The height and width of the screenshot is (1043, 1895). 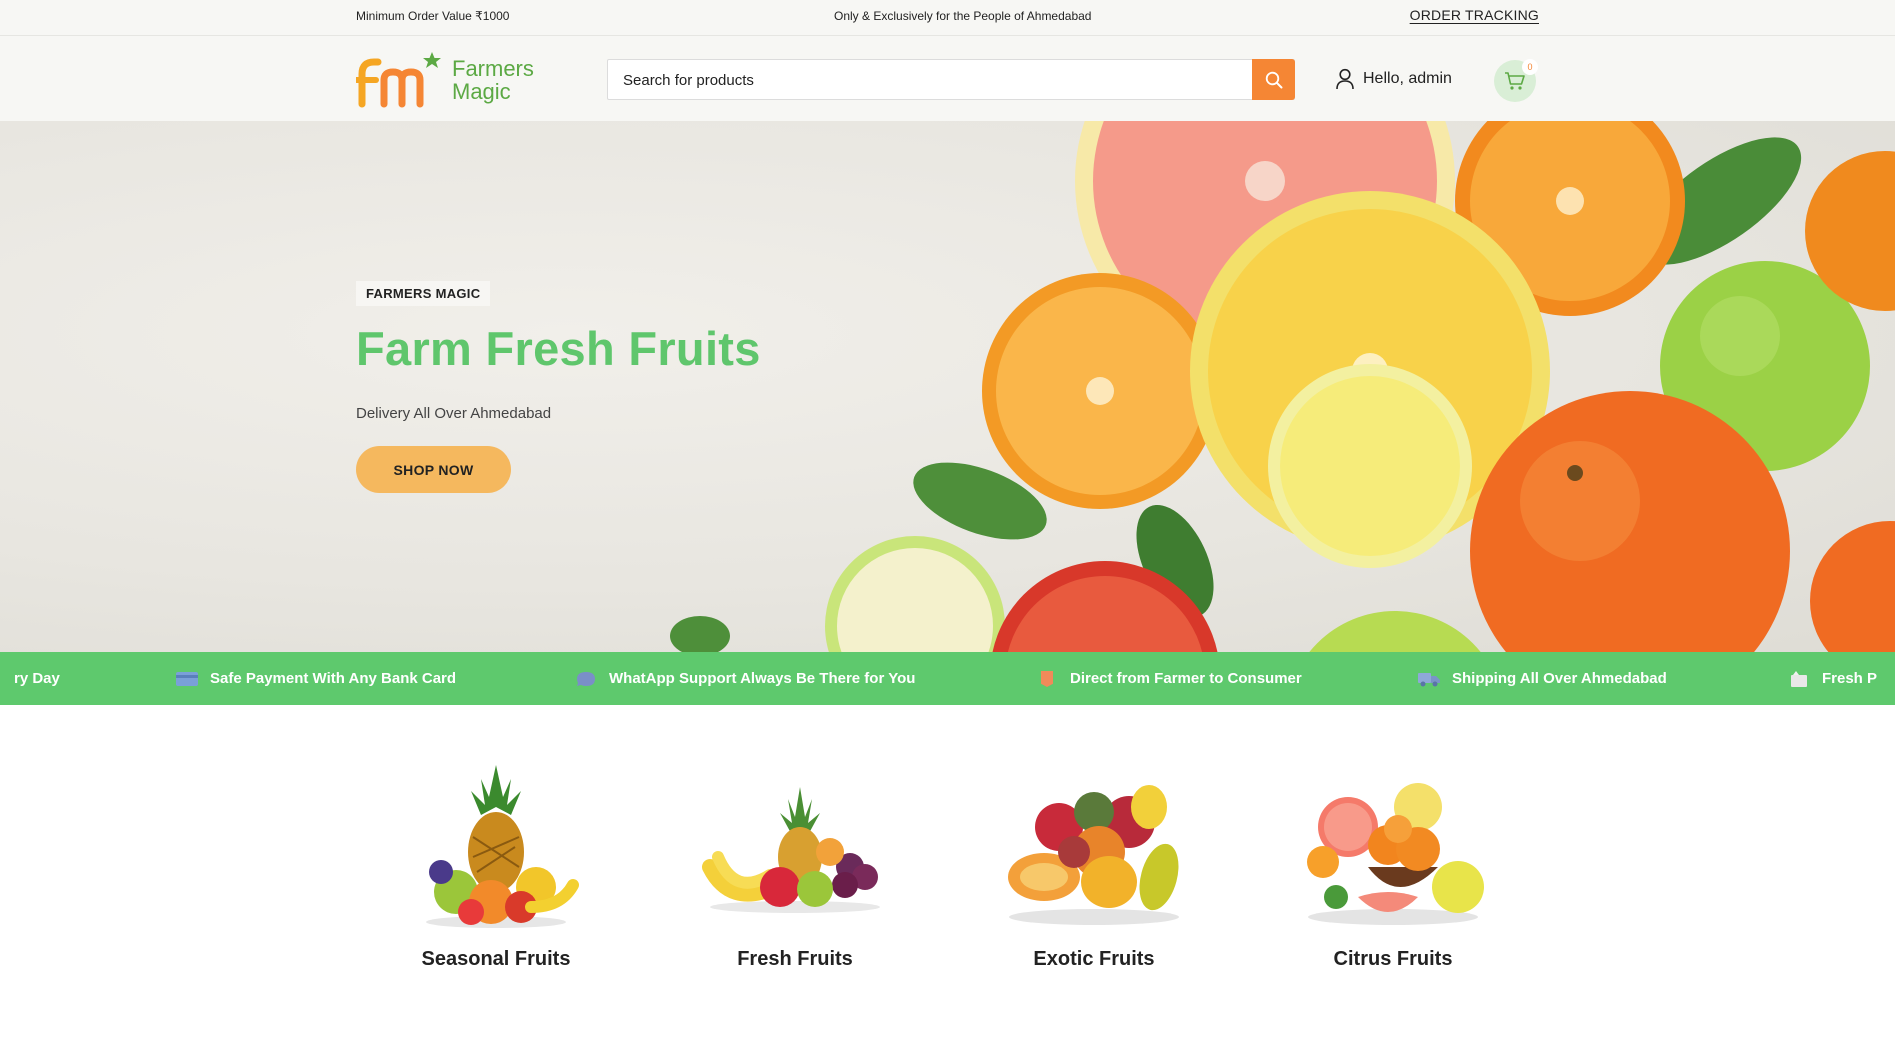 I want to click on order-tracking-link: ORDER TRACKING, so click(x=1474, y=15).